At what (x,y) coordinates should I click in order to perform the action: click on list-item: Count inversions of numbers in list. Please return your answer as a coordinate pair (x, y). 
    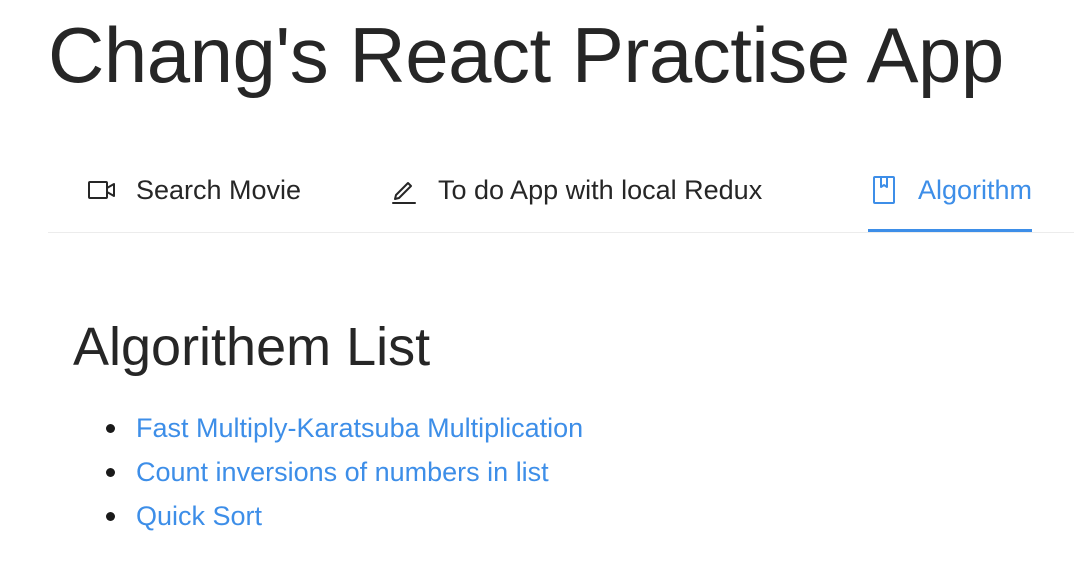
    Looking at the image, I should click on (344, 472).